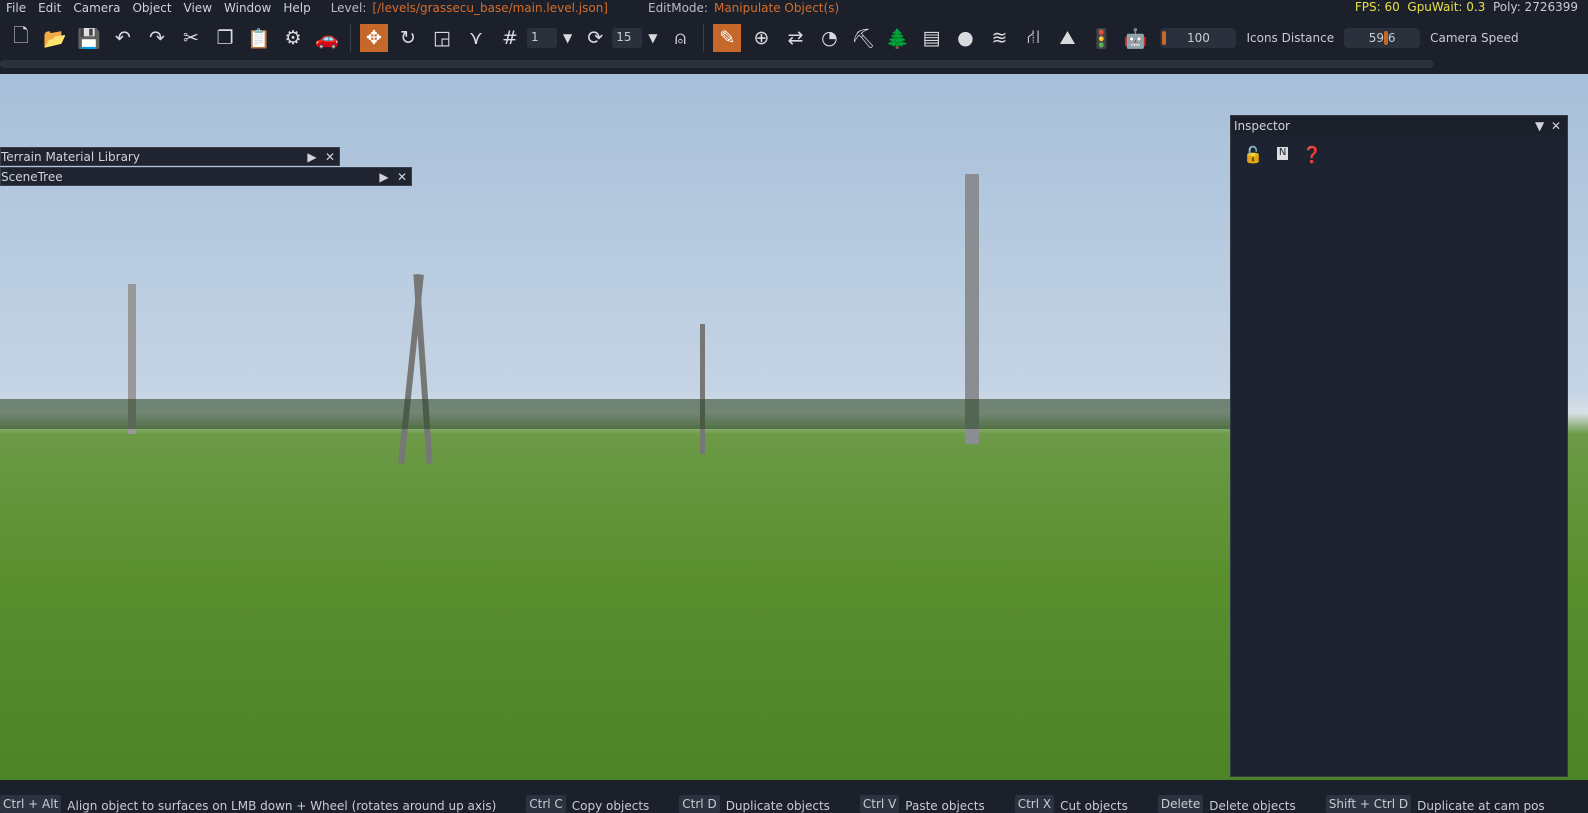 The image size is (1588, 813). What do you see at coordinates (1481, 806) in the screenshot?
I see `shortcut-desc: Duplicate at cam pos` at bounding box center [1481, 806].